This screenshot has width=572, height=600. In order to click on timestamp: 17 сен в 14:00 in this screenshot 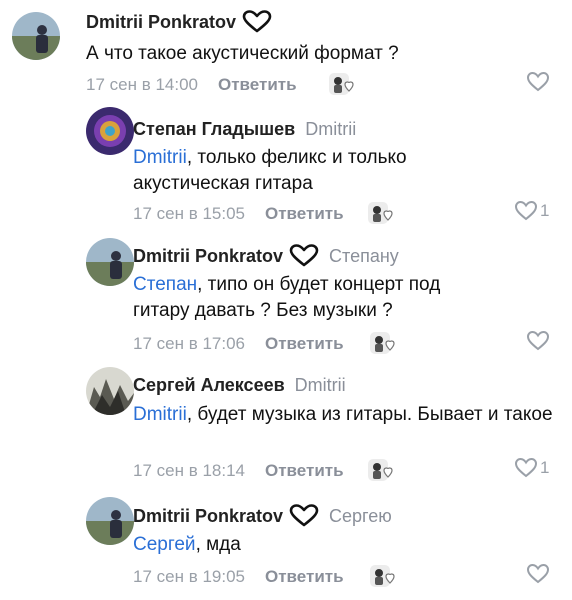, I will do `click(142, 84)`.